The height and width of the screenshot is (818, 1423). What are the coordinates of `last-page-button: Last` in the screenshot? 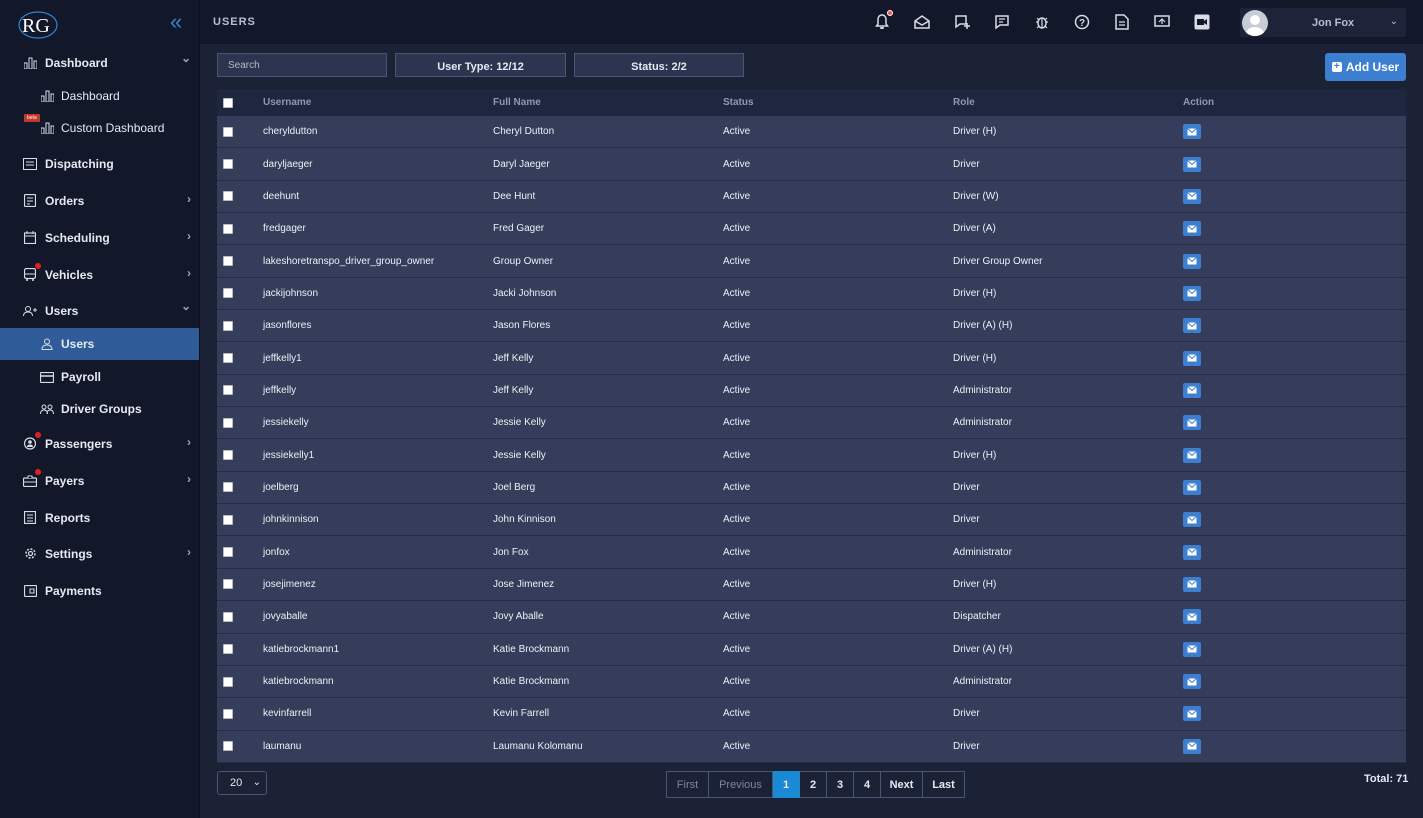 It's located at (944, 784).